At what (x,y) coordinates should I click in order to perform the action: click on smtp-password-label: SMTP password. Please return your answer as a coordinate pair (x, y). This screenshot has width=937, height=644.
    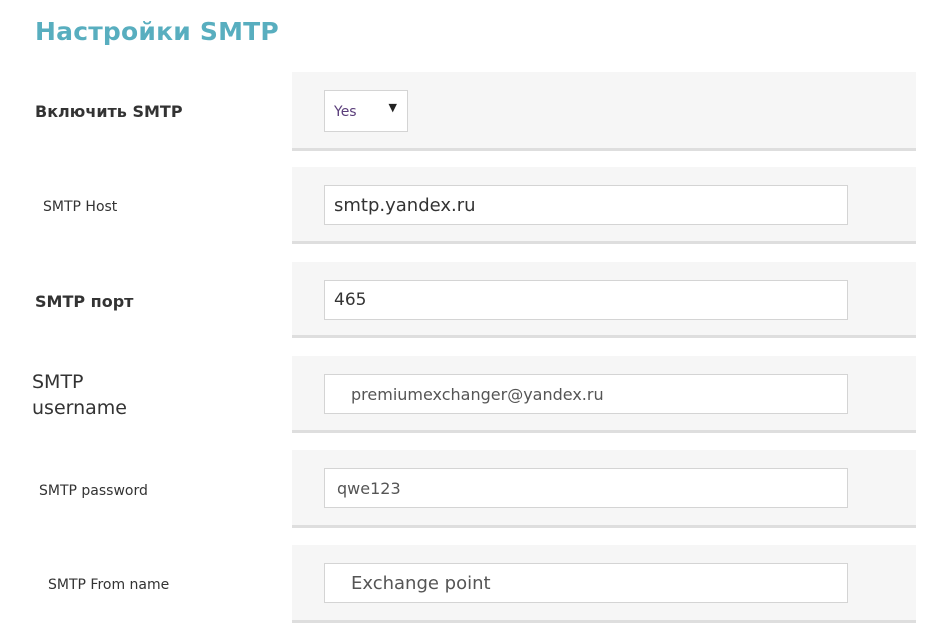
    Looking at the image, I should click on (93, 491).